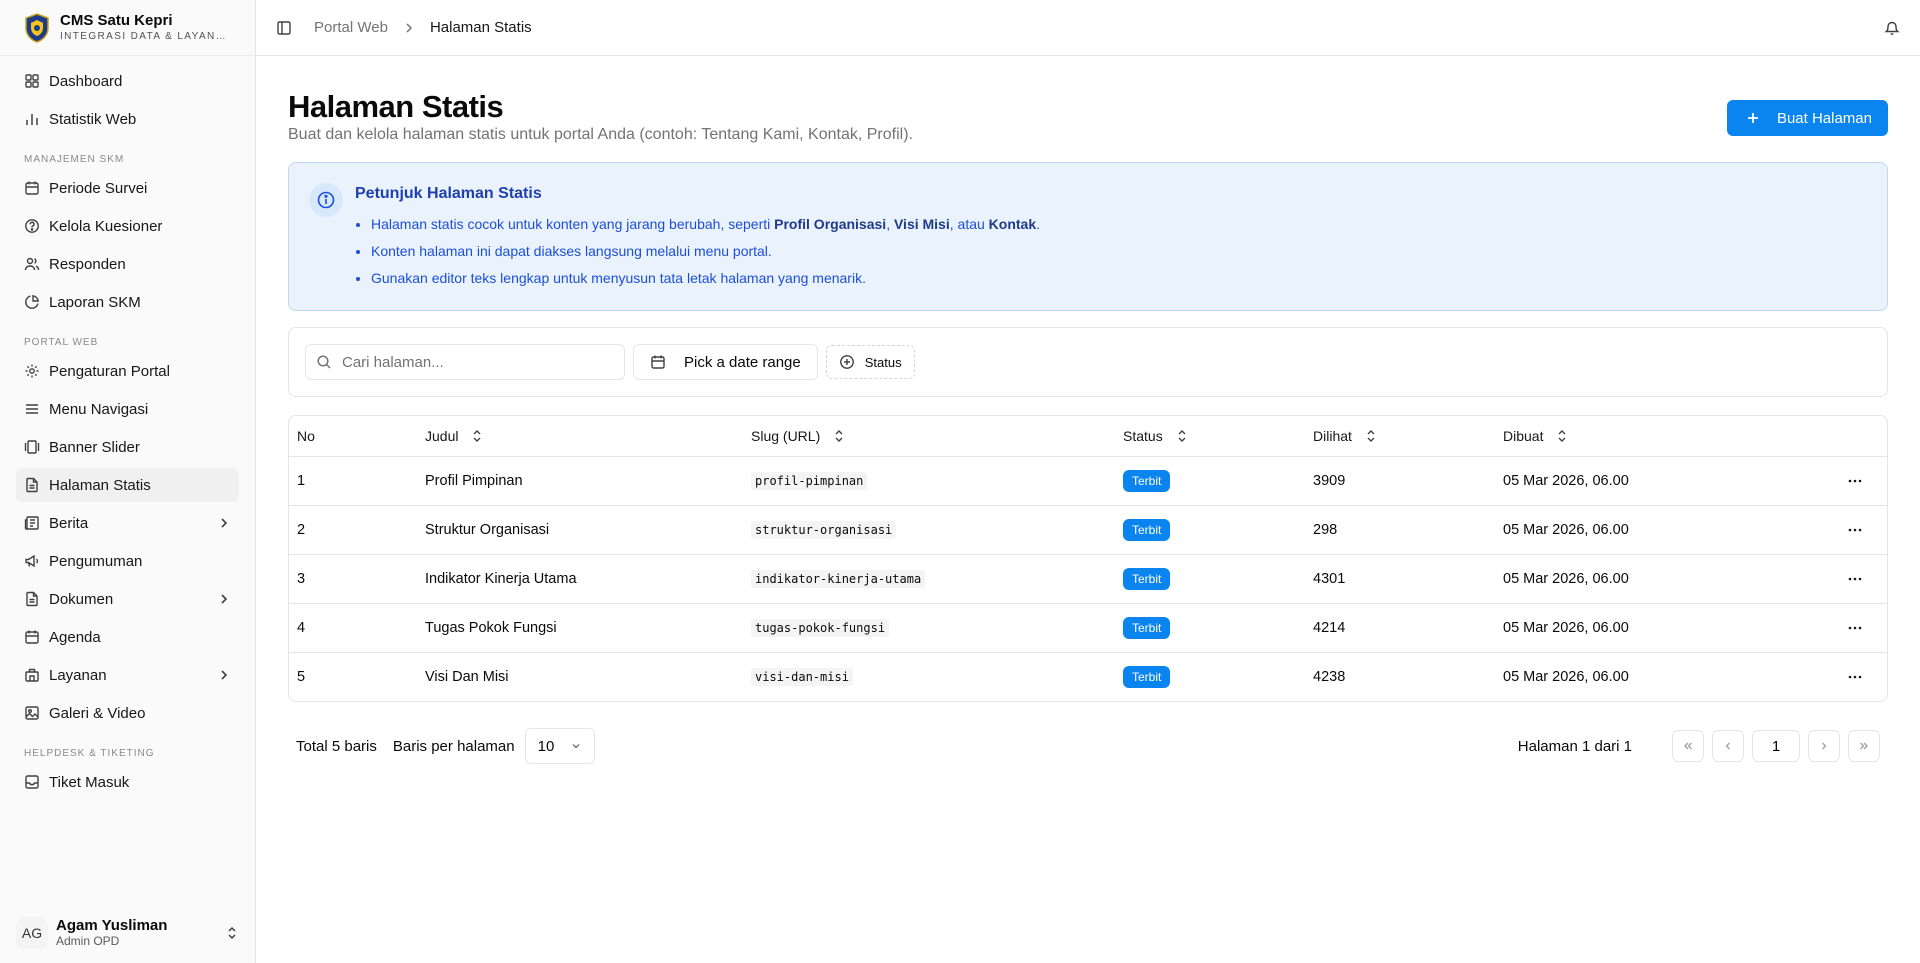 The height and width of the screenshot is (963, 1920). I want to click on bell-icon, so click(1892, 28).